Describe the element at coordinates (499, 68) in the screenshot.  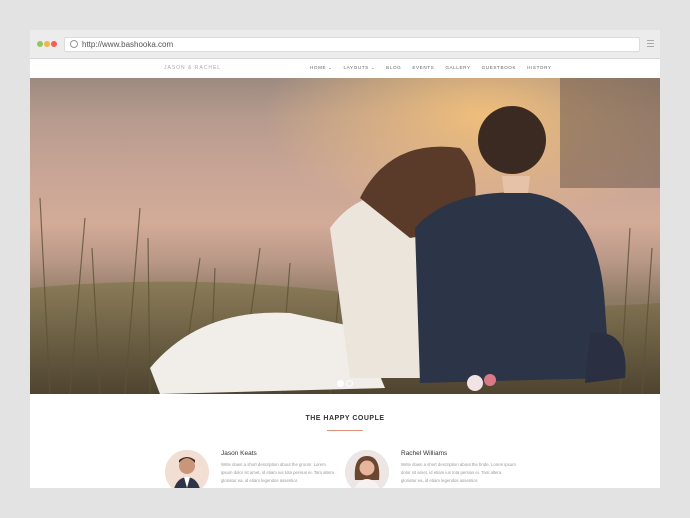
I see `nav-guestbook: GUESTBOOK` at that location.